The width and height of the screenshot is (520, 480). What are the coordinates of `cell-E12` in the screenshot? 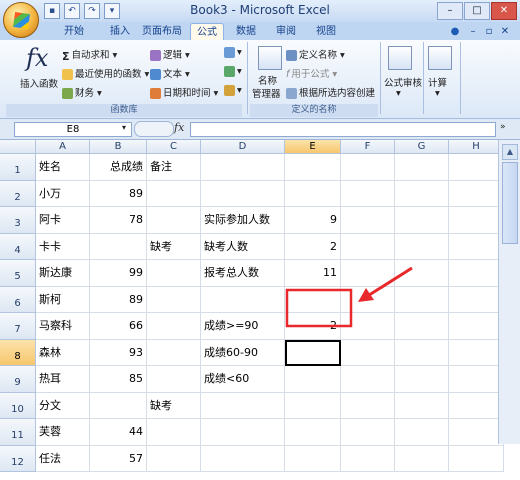 It's located at (313, 458).